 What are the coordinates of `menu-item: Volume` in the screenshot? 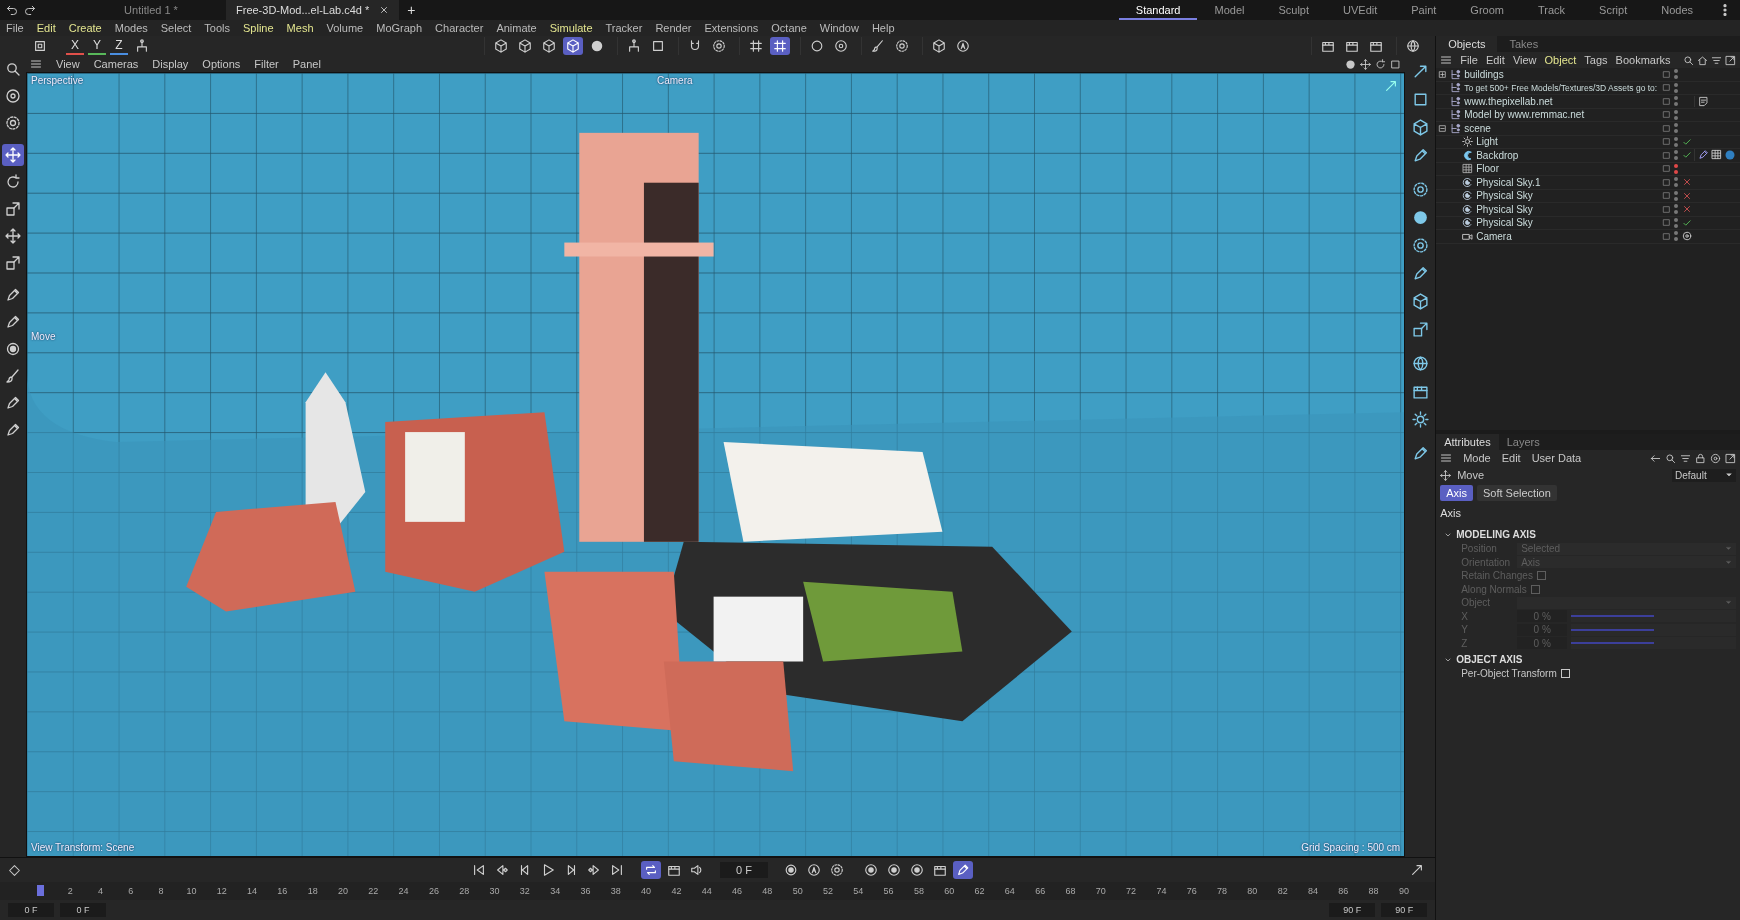 It's located at (345, 28).